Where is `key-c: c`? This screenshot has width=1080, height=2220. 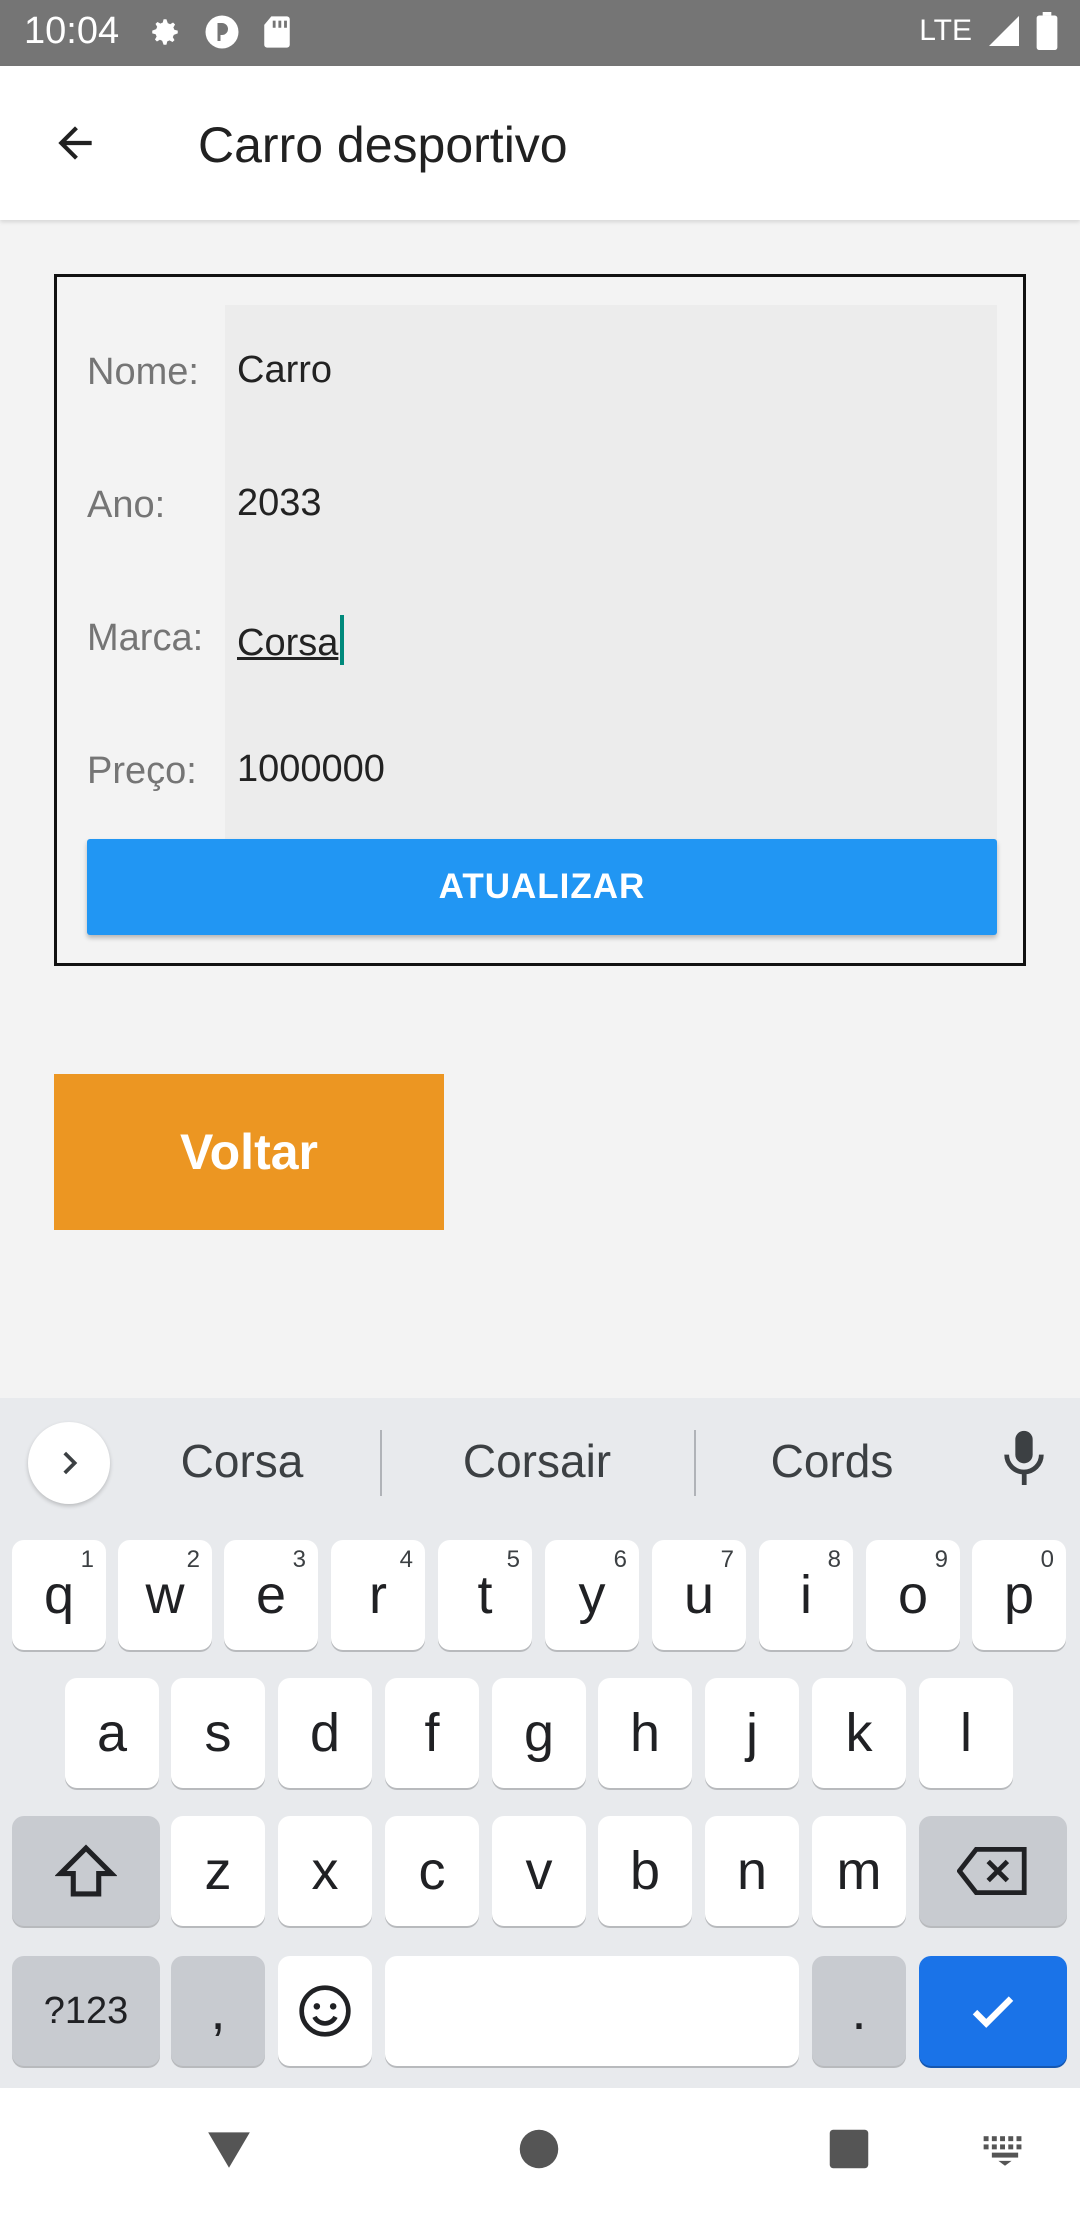 key-c: c is located at coordinates (432, 1871).